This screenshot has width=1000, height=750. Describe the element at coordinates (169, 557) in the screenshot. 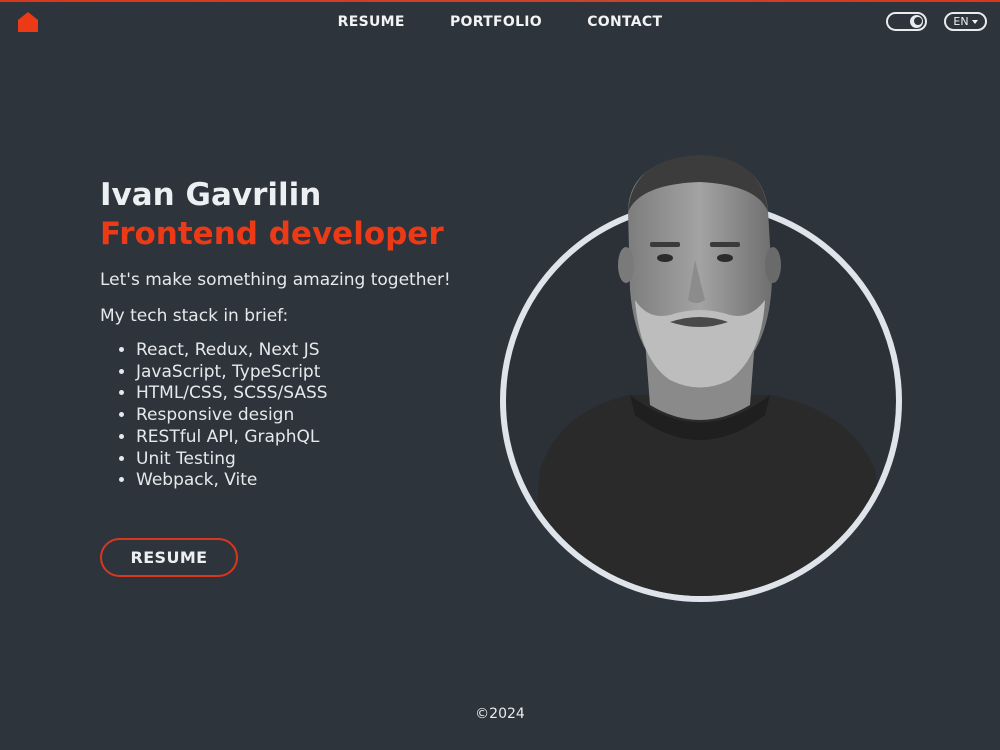

I see `resume-button: RESUME` at that location.